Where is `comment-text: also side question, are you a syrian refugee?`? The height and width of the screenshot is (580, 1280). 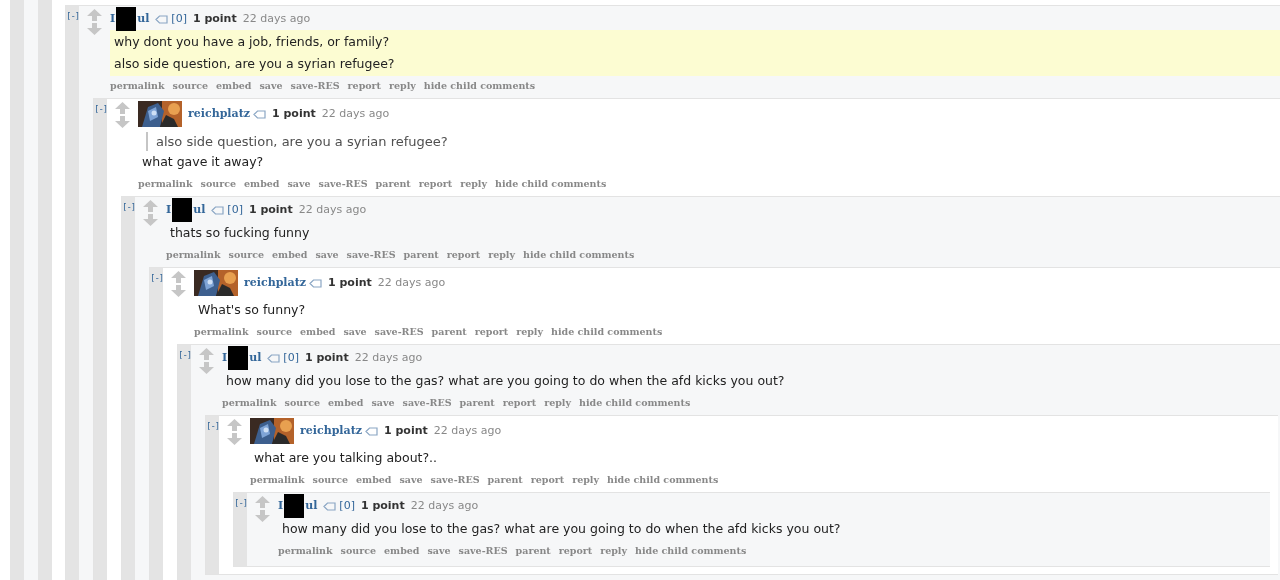 comment-text: also side question, are you a syrian refugee? is located at coordinates (255, 64).